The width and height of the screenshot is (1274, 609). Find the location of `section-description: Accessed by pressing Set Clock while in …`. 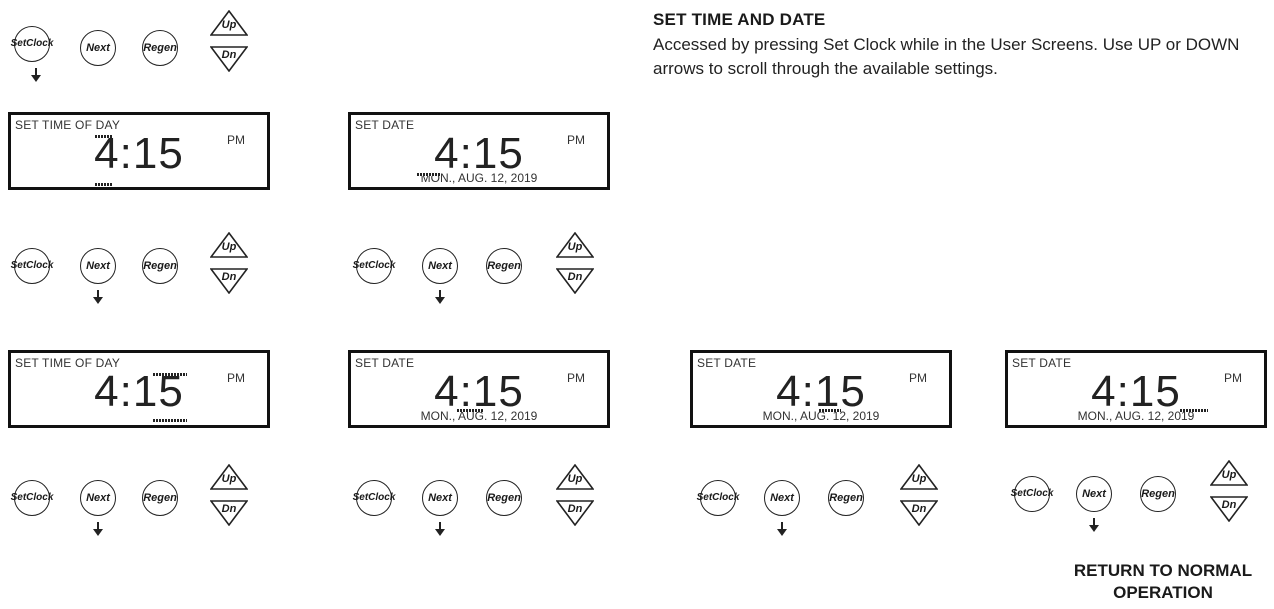

section-description: Accessed by pressing Set Clock while in … is located at coordinates (946, 56).